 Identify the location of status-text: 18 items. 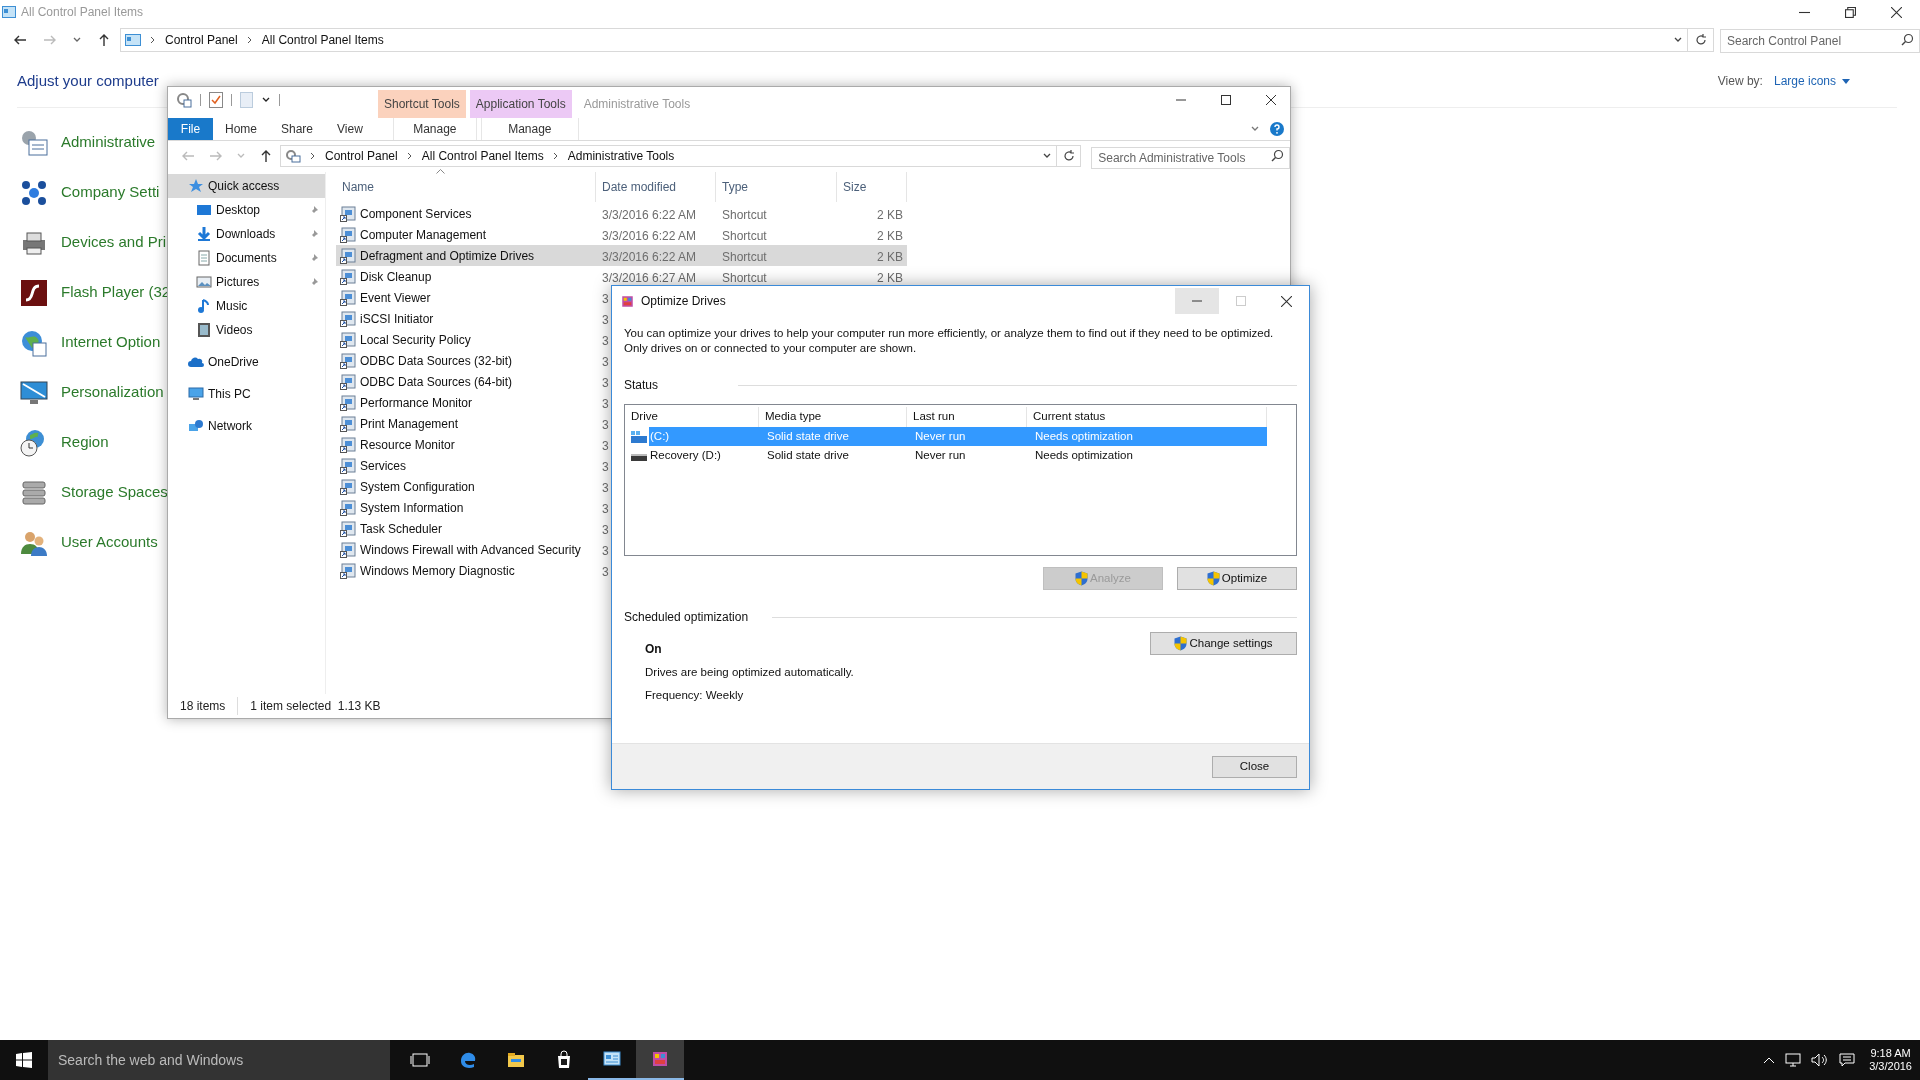
(203, 706).